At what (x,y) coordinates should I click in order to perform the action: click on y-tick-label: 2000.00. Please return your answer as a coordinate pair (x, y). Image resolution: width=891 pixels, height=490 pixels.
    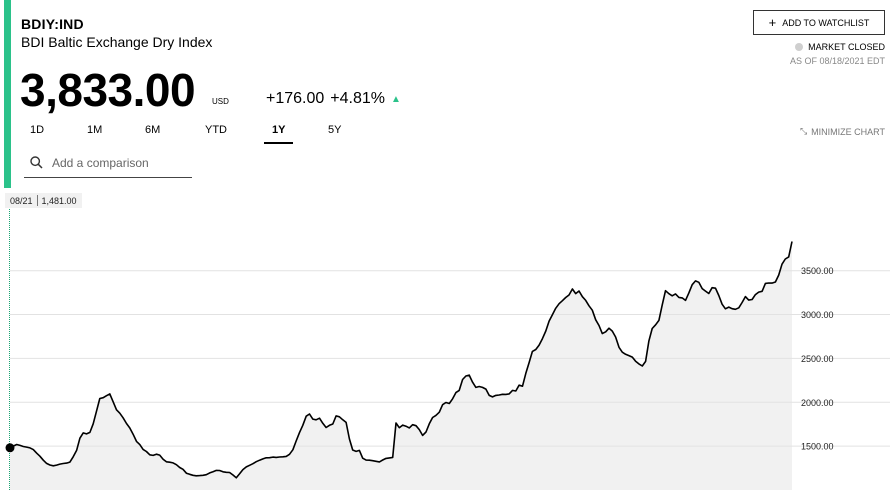
    Looking at the image, I should click on (817, 403).